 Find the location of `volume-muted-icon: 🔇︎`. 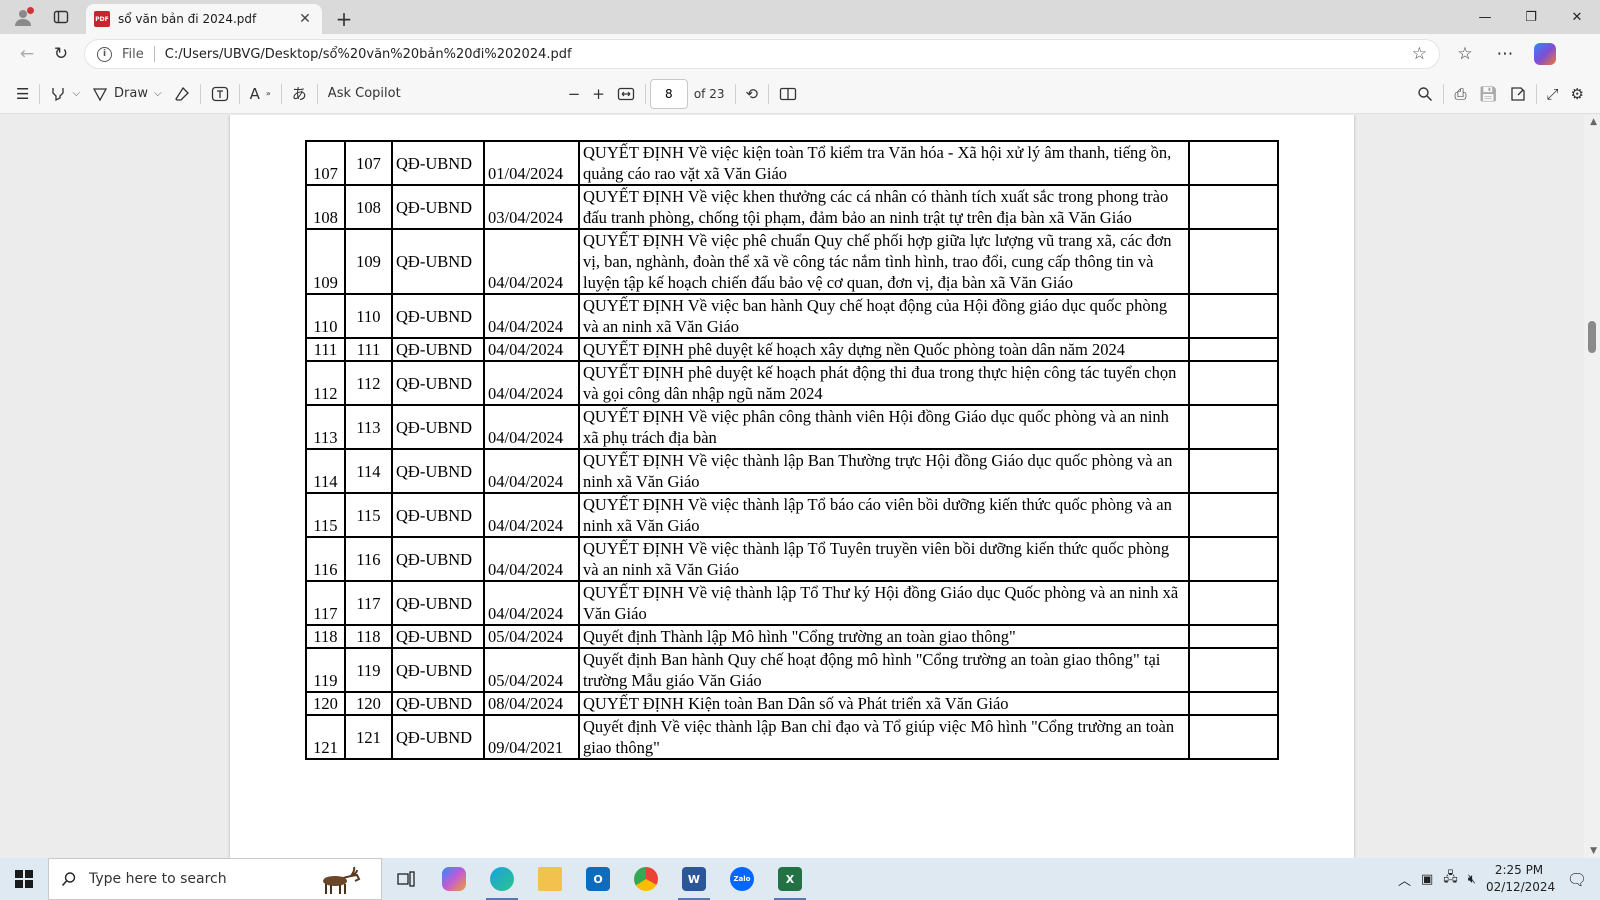

volume-muted-icon: 🔇︎ is located at coordinates (1472, 879).